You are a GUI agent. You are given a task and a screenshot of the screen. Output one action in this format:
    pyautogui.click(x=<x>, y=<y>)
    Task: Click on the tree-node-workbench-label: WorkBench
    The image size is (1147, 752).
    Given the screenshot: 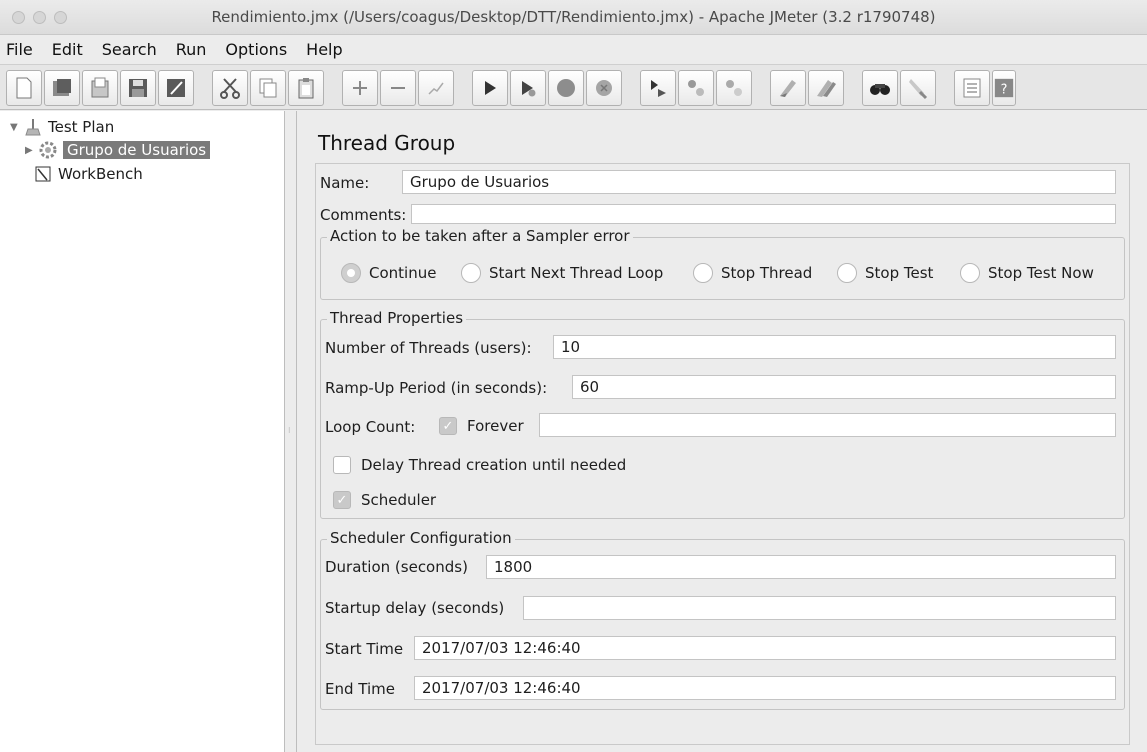 What is the action you would take?
    pyautogui.click(x=100, y=174)
    